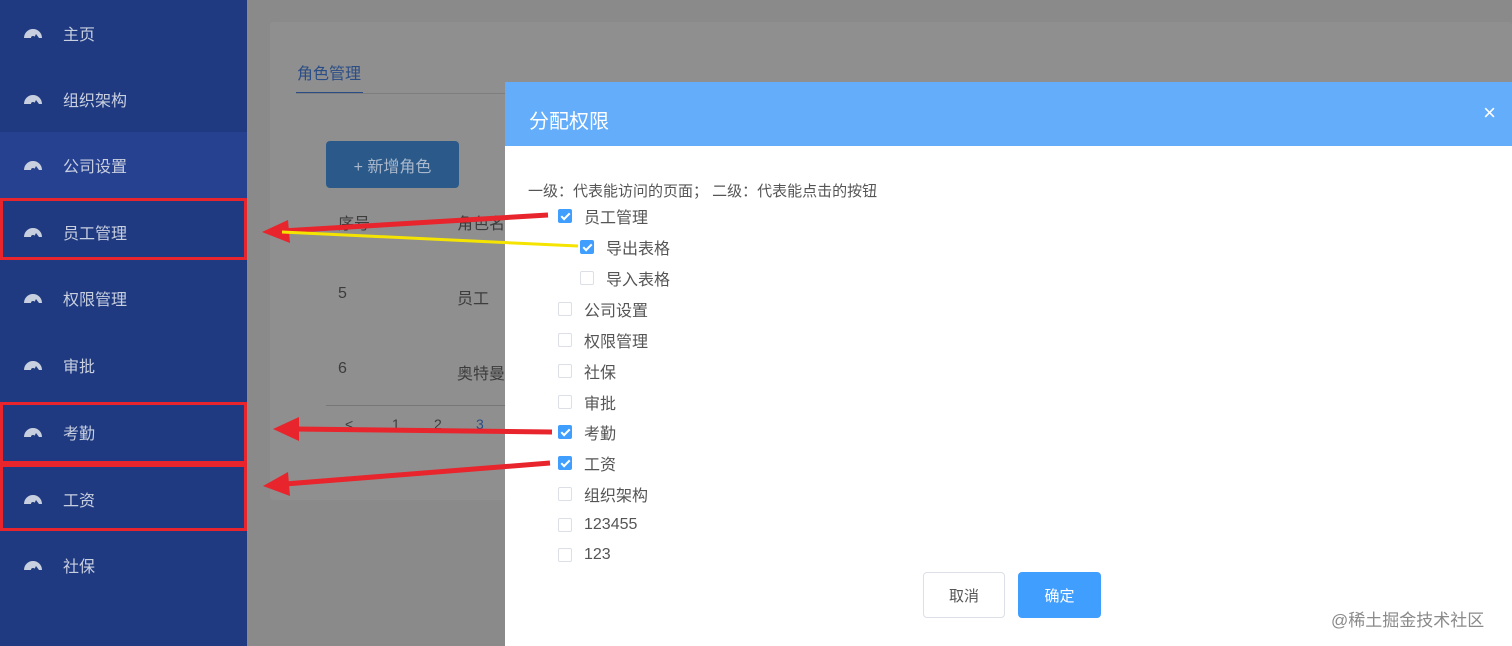 The image size is (1512, 646). I want to click on sidebar-item-label: 工资, so click(79, 501).